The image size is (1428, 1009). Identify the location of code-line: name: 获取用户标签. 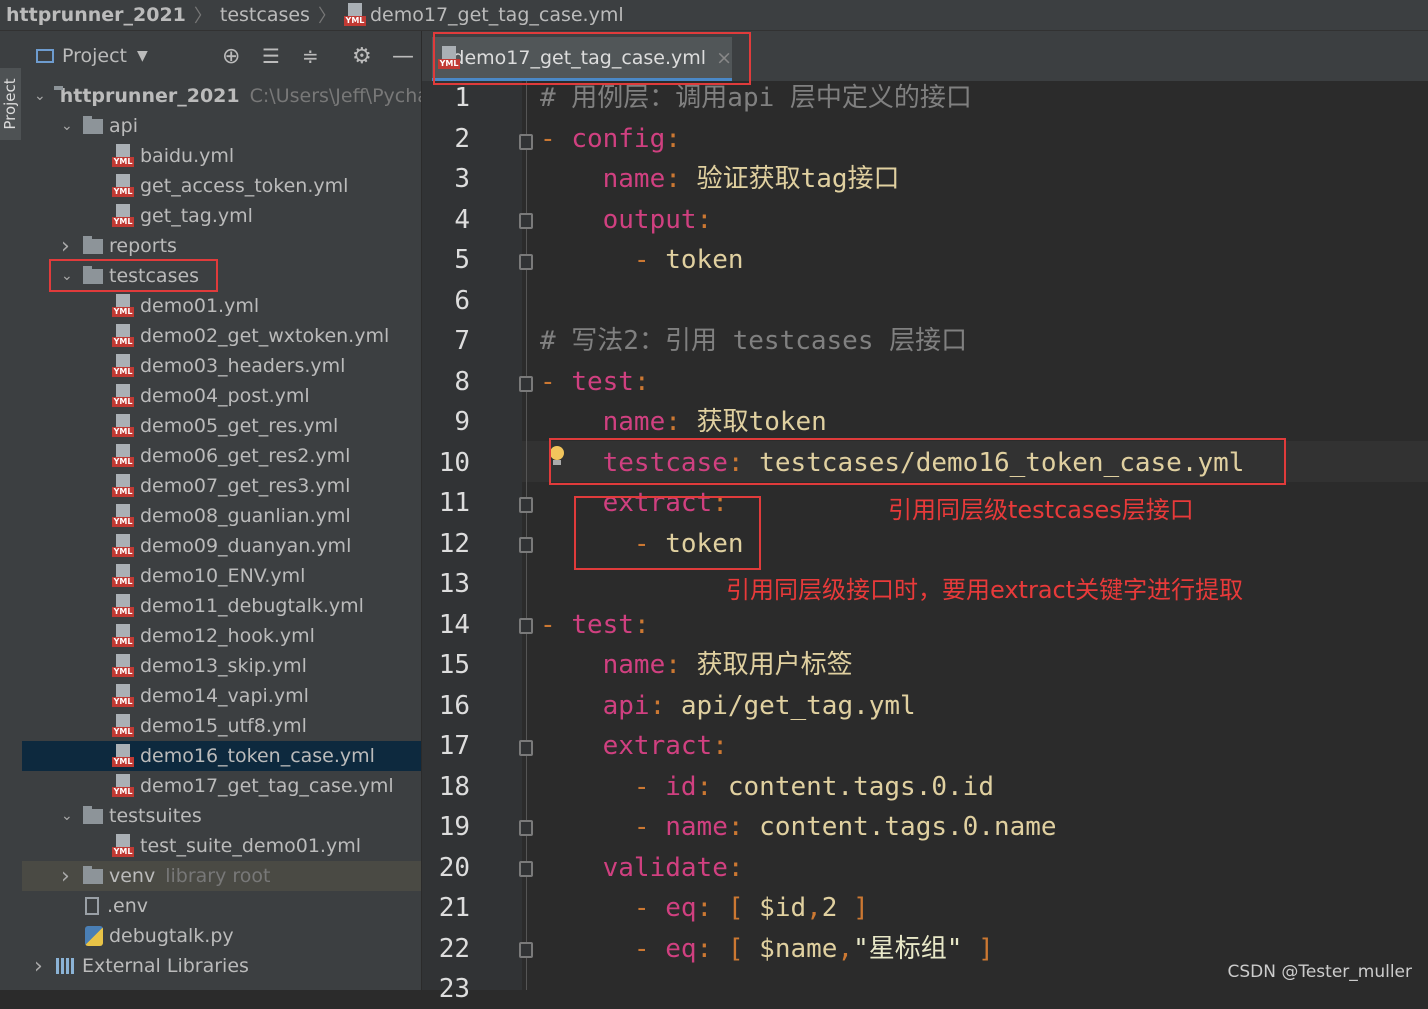
(696, 665).